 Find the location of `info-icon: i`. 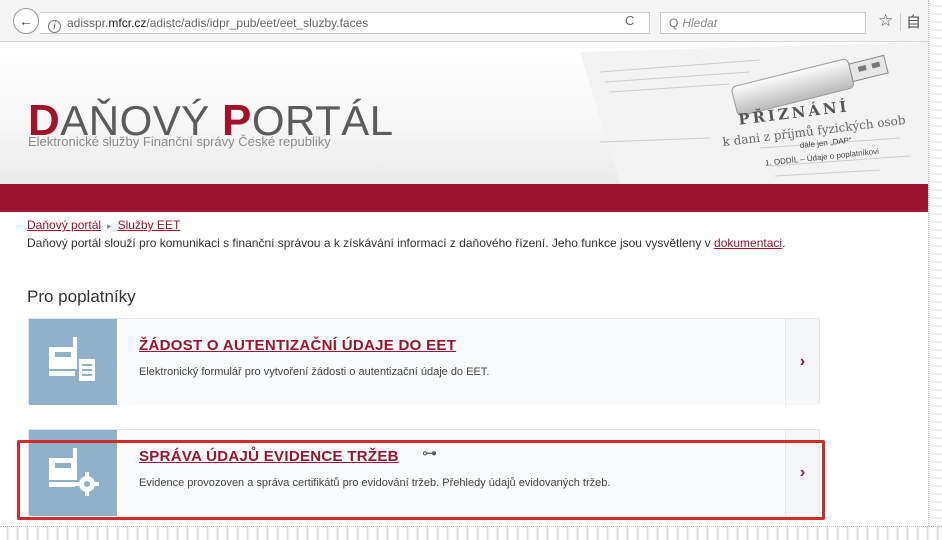

info-icon: i is located at coordinates (54, 26).